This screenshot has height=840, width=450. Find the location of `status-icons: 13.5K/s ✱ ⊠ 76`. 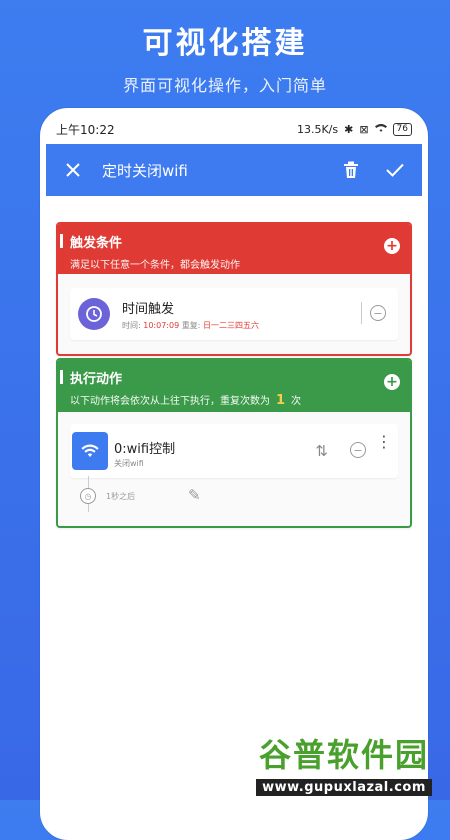

status-icons: 13.5K/s ✱ ⊠ 76 is located at coordinates (354, 129).